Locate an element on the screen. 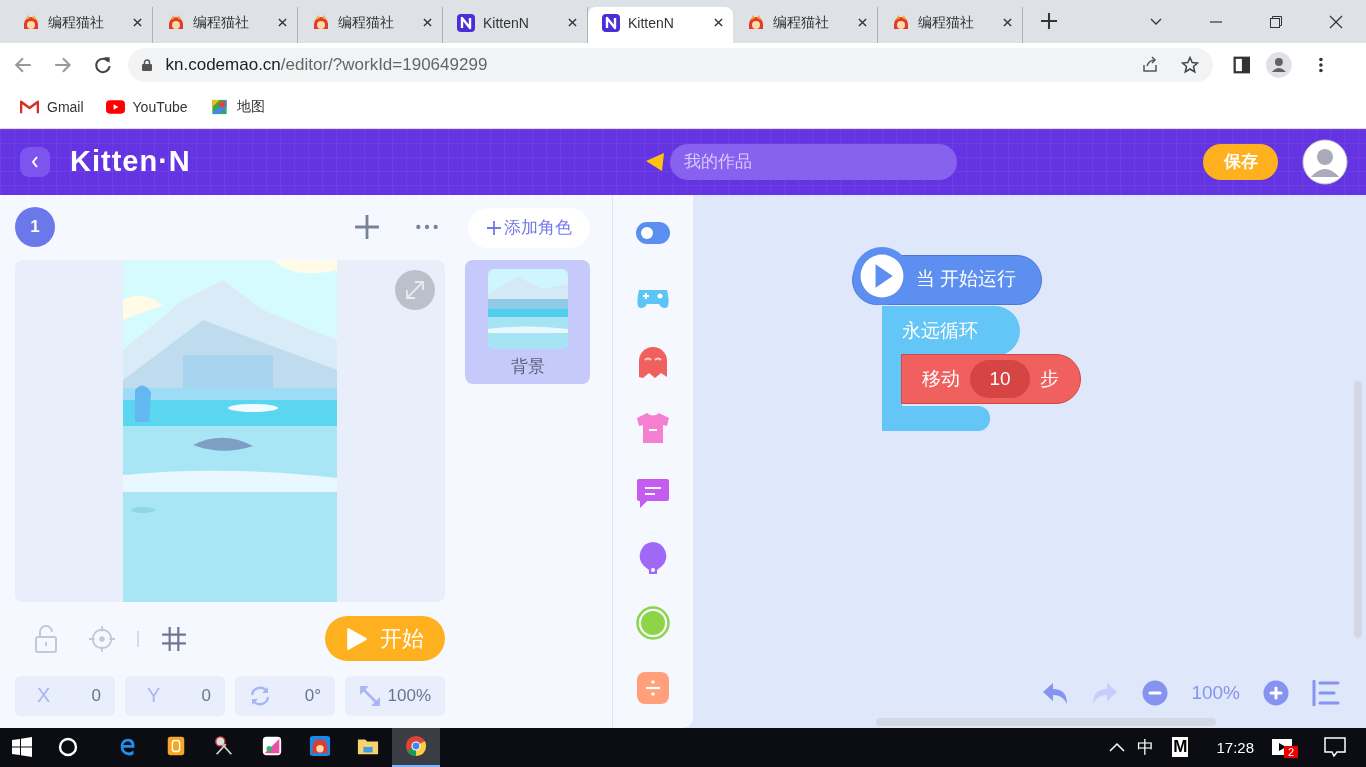 This screenshot has width=1366, height=767. forward-icon is located at coordinates (62, 64).